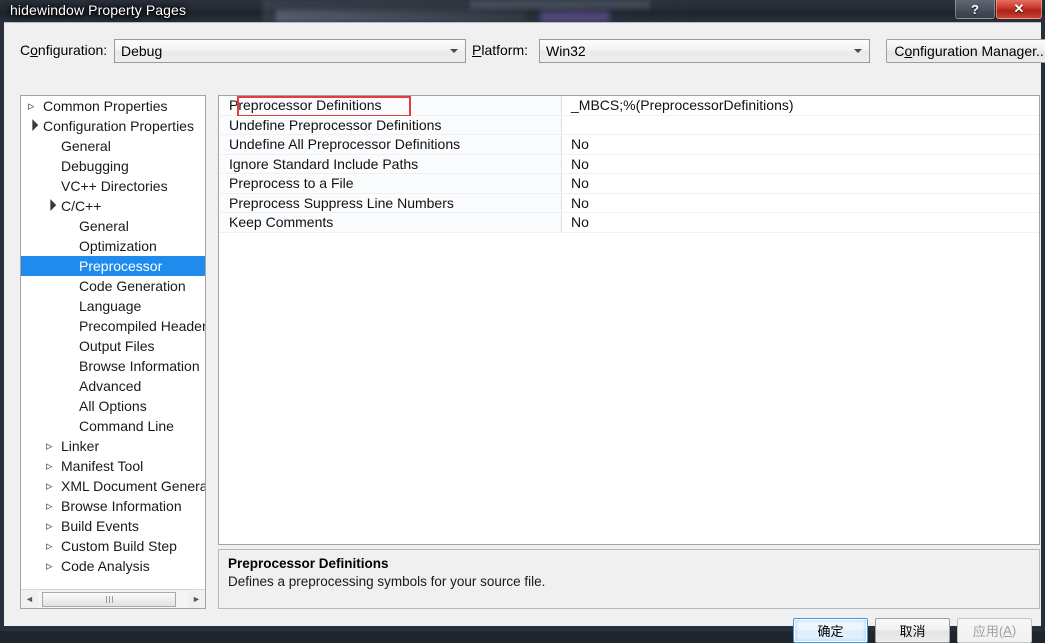 The image size is (1045, 643). I want to click on tree-item-label: VC++ Directories, so click(114, 186).